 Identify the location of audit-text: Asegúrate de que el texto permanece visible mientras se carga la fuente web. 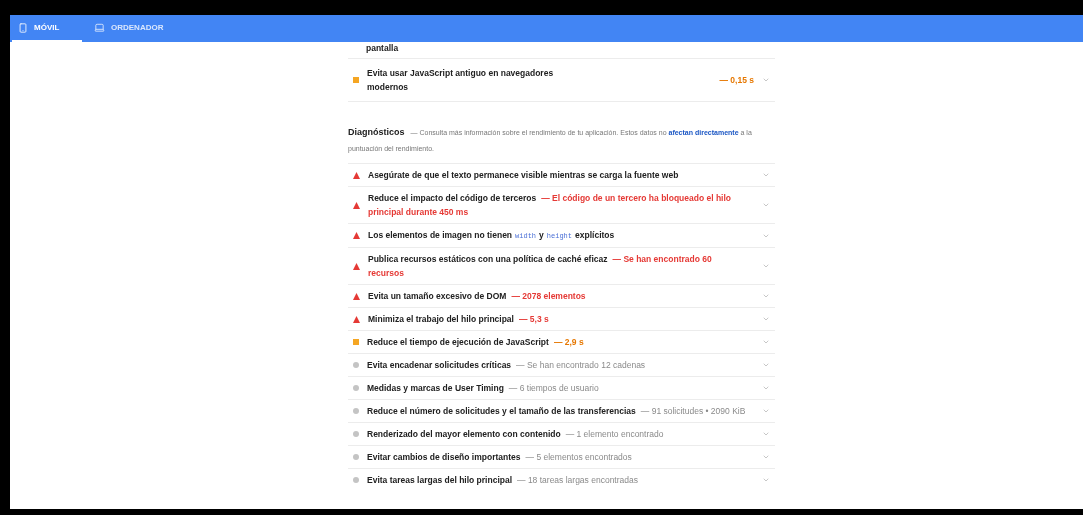
(524, 175).